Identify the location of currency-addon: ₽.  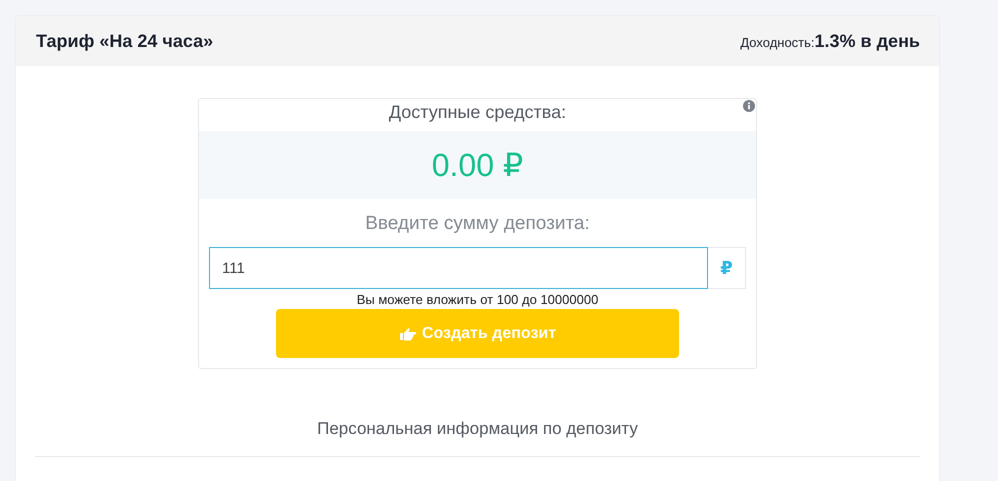
(727, 268).